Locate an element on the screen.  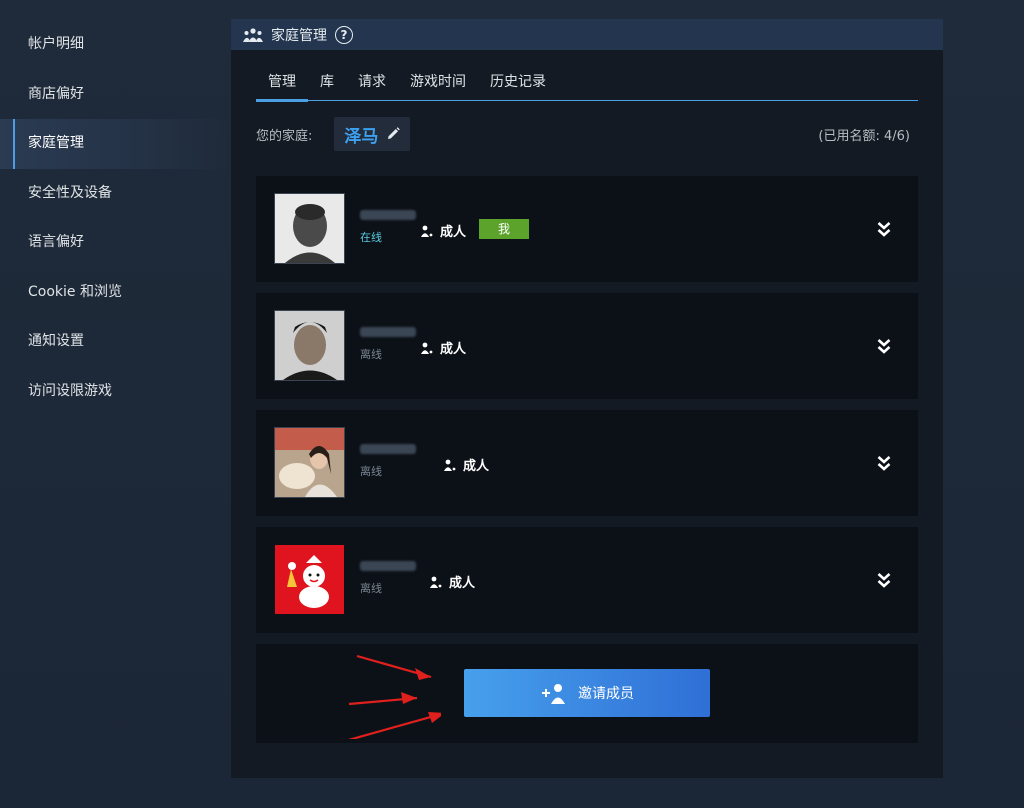
sidebar-item-account-details: 帐户明细 is located at coordinates (116, 45).